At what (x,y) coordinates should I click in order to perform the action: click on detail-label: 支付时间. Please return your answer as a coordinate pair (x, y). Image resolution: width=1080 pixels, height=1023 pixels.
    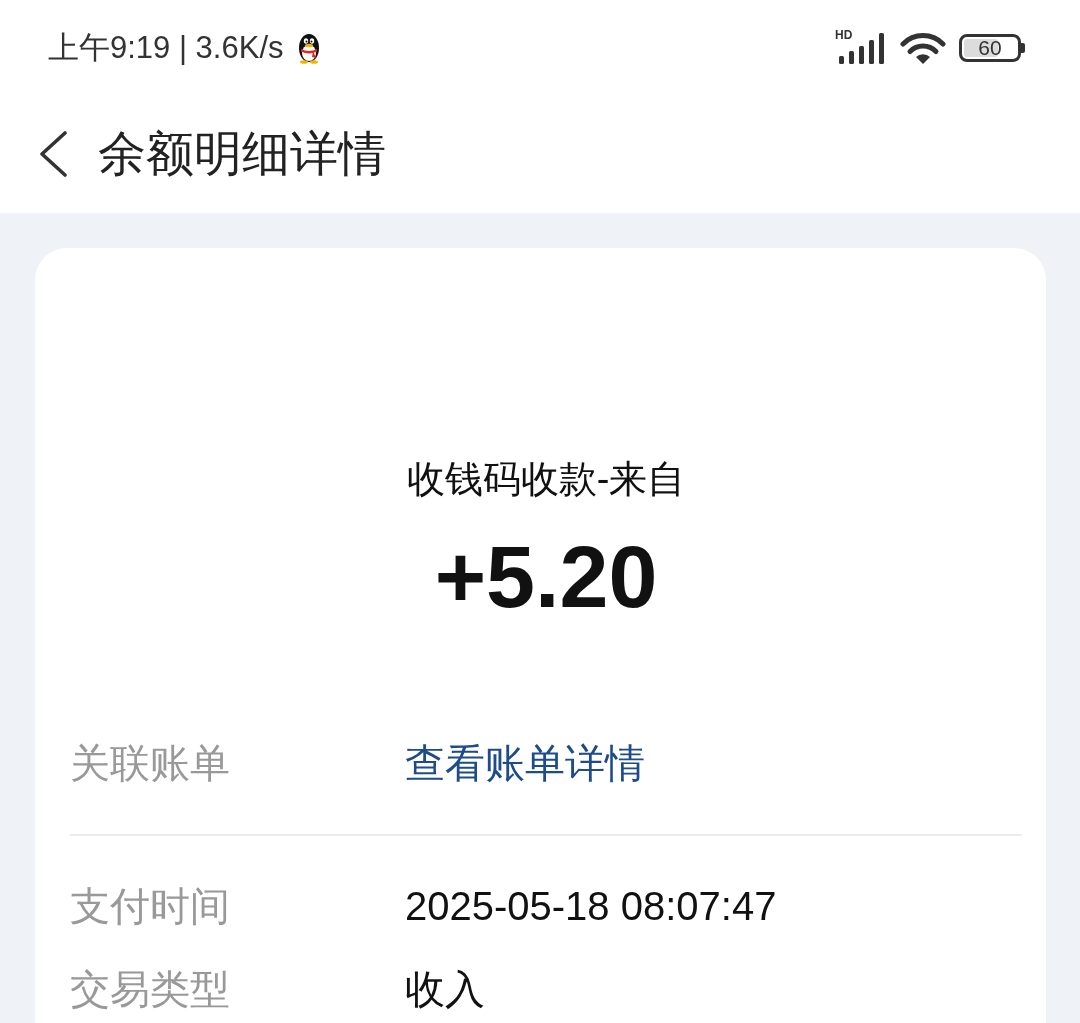
    Looking at the image, I should click on (150, 906).